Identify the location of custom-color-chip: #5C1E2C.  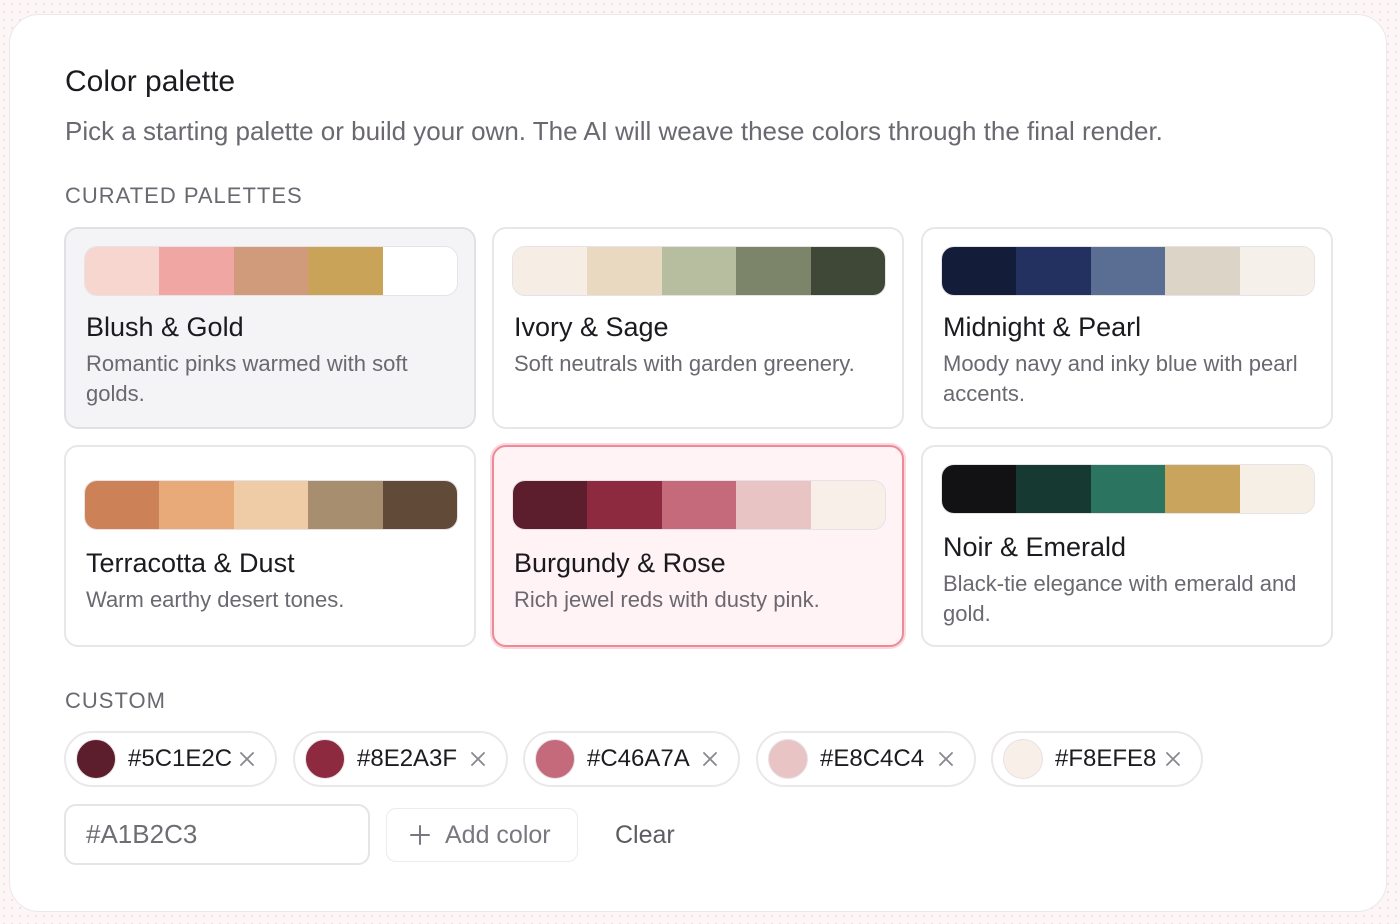
(170, 759).